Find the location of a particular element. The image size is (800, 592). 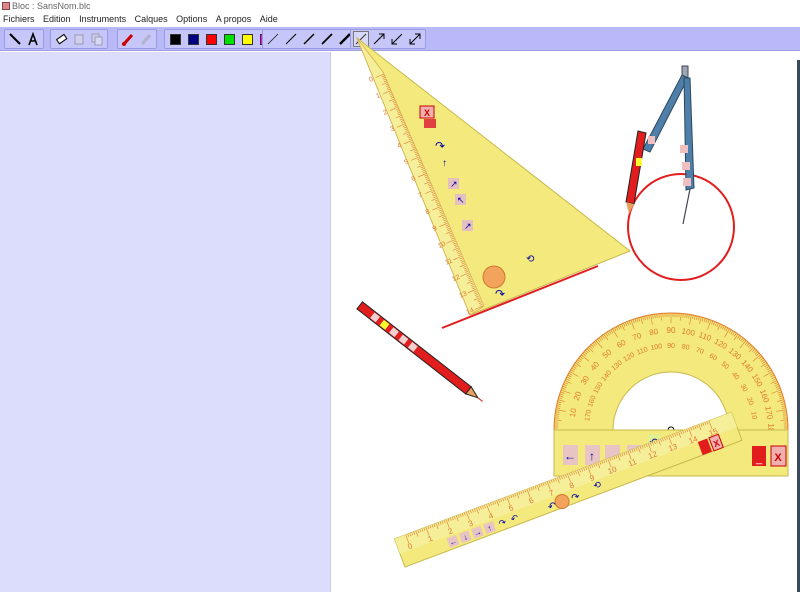

toolbar-group-draw is located at coordinates (24, 39).